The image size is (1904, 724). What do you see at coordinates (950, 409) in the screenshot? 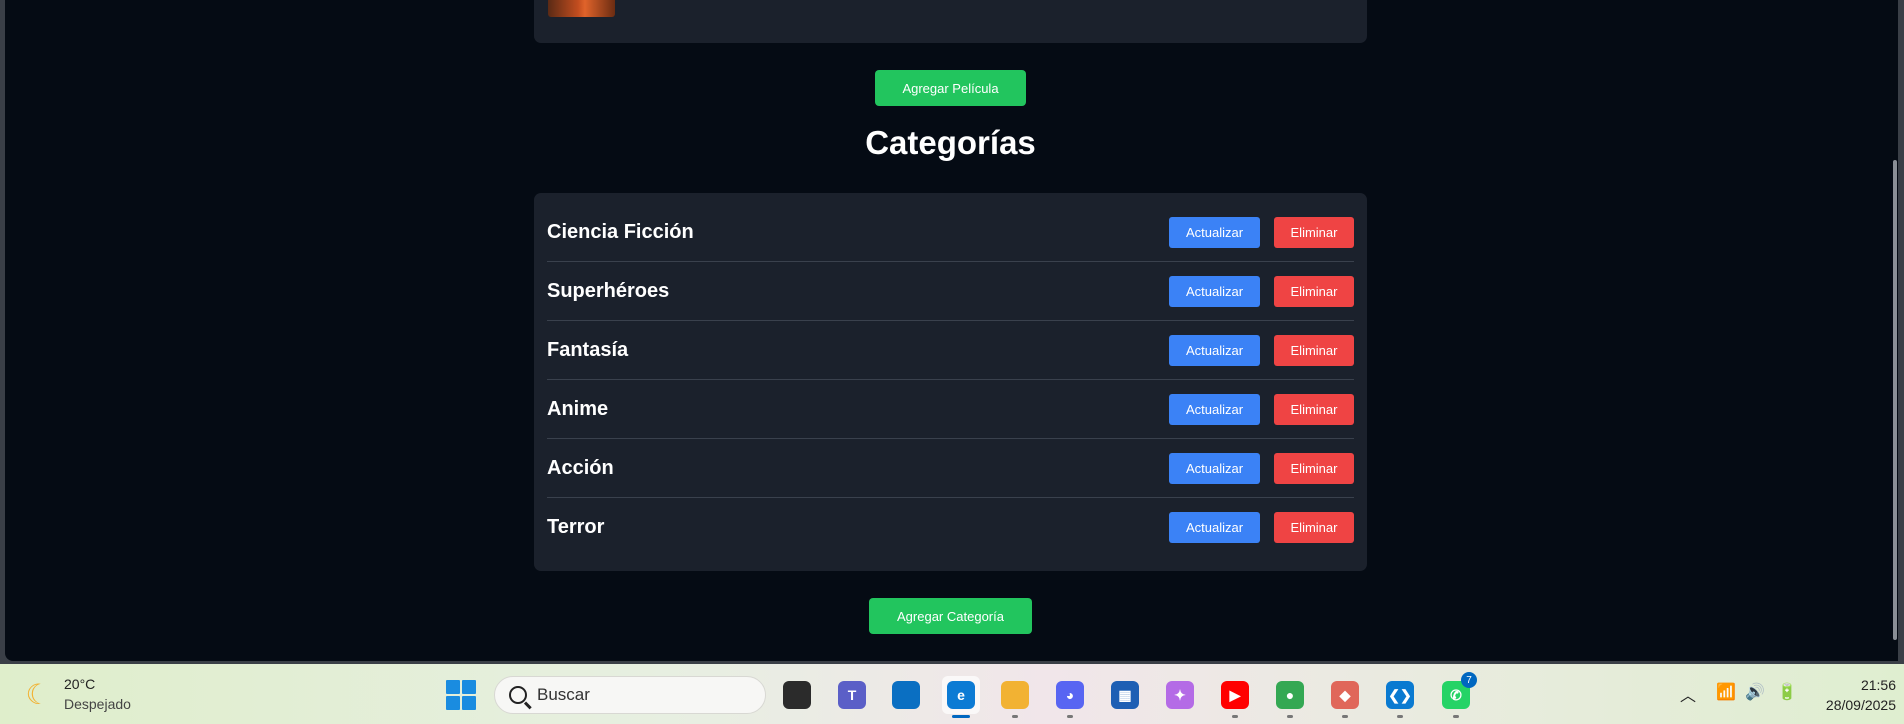
I see `category-row: Anime Actualizar Eliminar` at bounding box center [950, 409].